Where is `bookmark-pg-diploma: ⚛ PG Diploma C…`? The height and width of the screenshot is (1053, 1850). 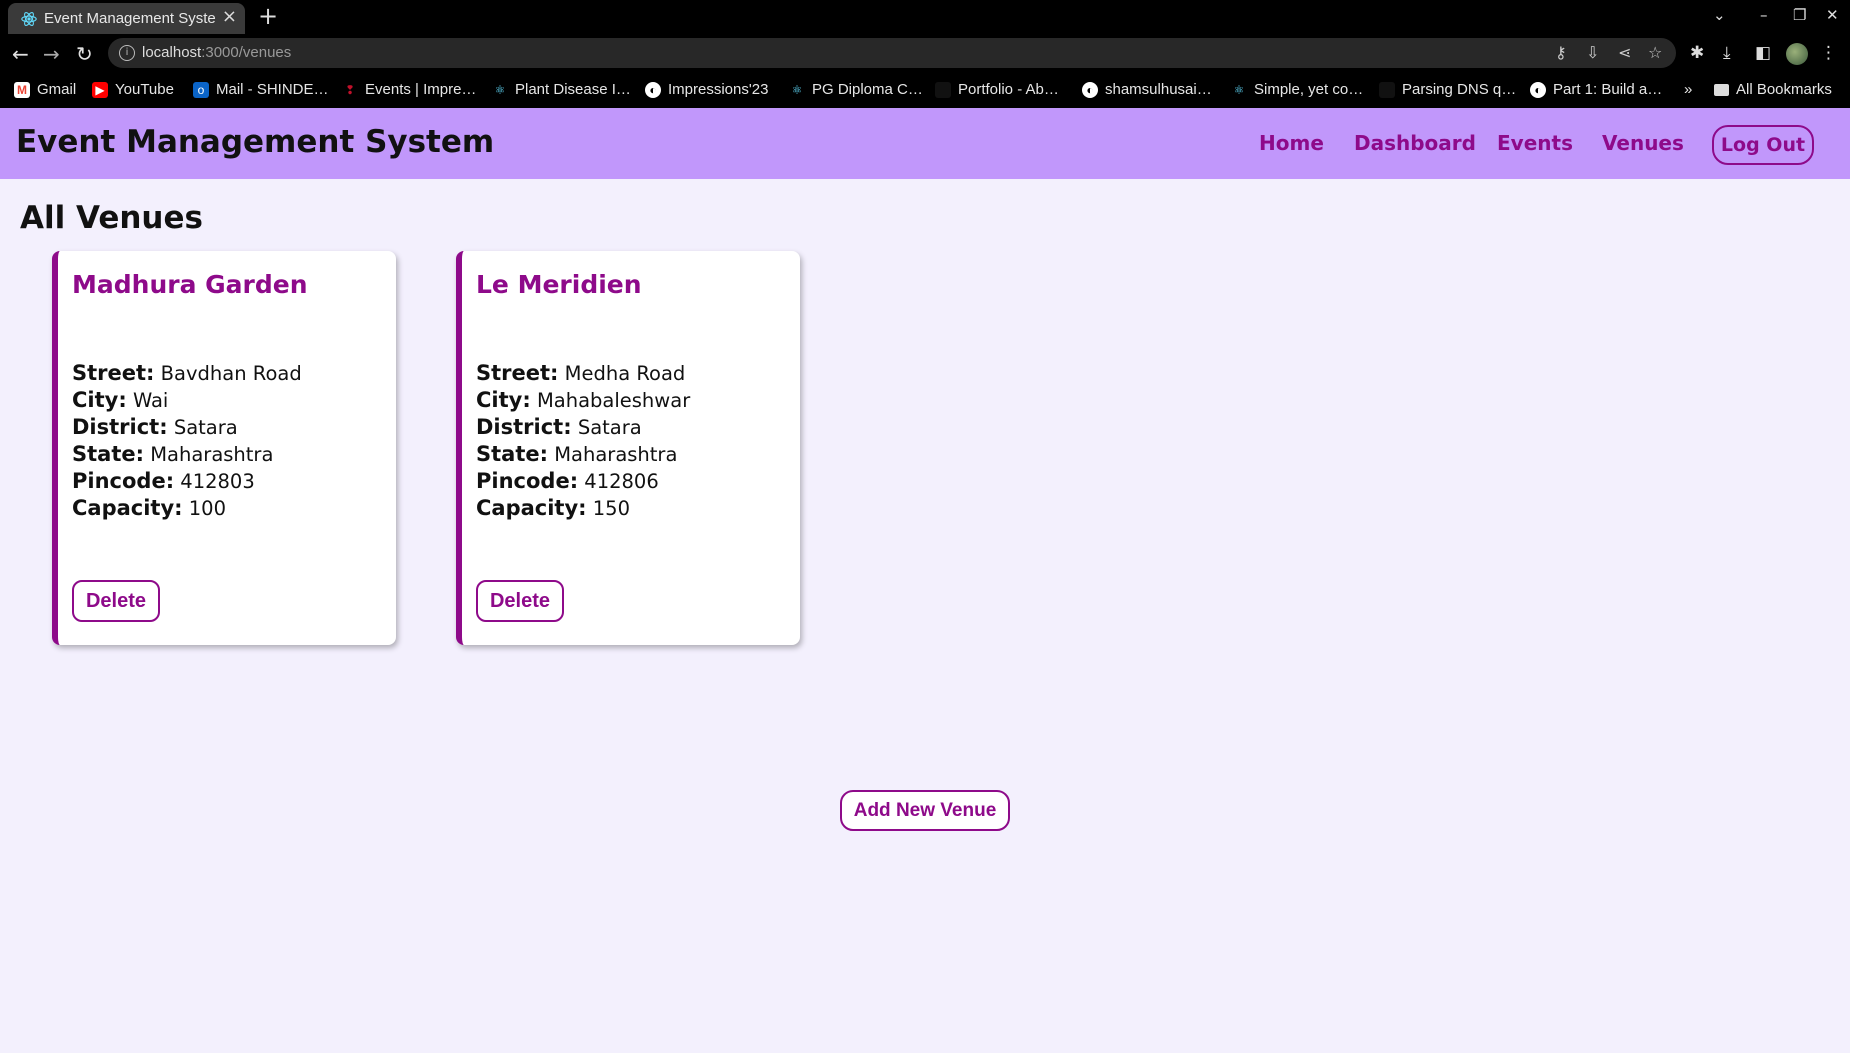
bookmark-pg-diploma: ⚛ PG Diploma C… is located at coordinates (856, 89).